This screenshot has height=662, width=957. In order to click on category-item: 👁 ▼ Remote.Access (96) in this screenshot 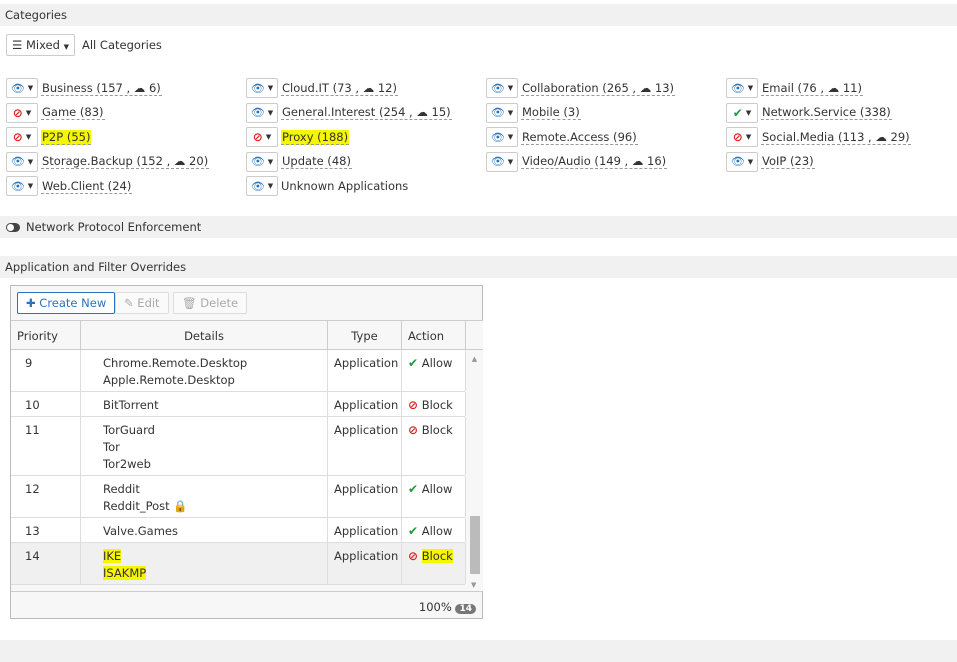, I will do `click(562, 137)`.